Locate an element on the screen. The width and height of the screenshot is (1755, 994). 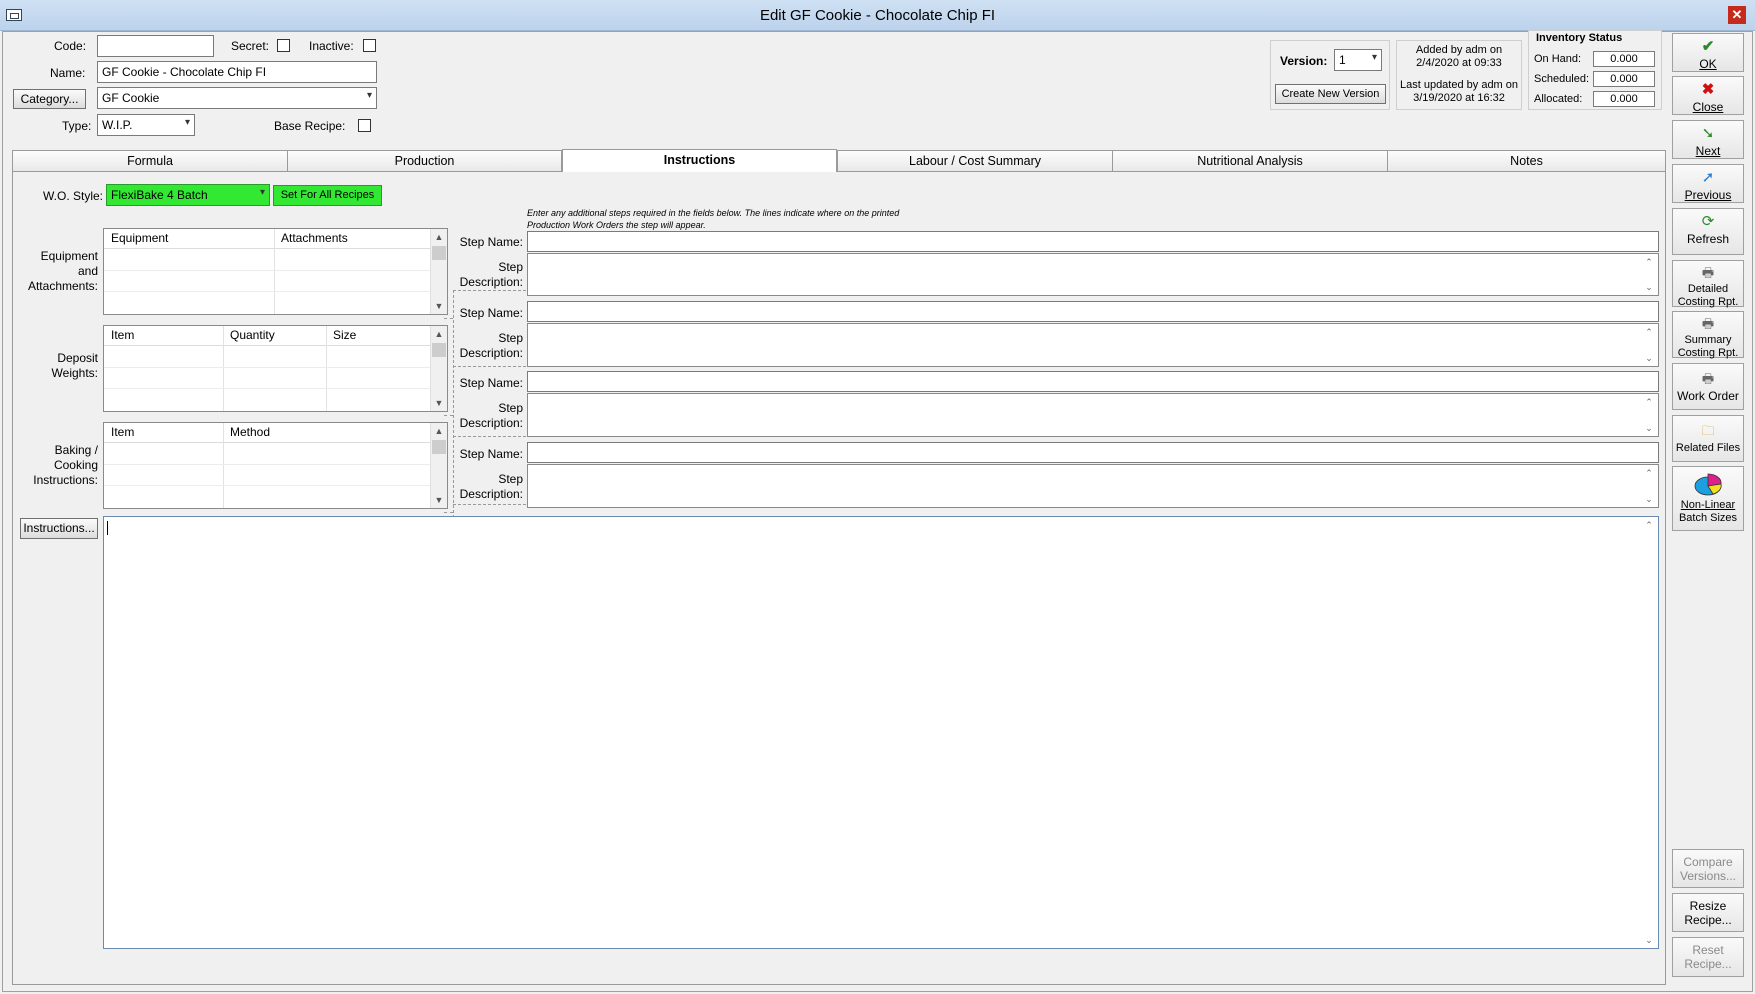
tab-labour-cost-summary: Labour / Cost Summary is located at coordinates (975, 160).